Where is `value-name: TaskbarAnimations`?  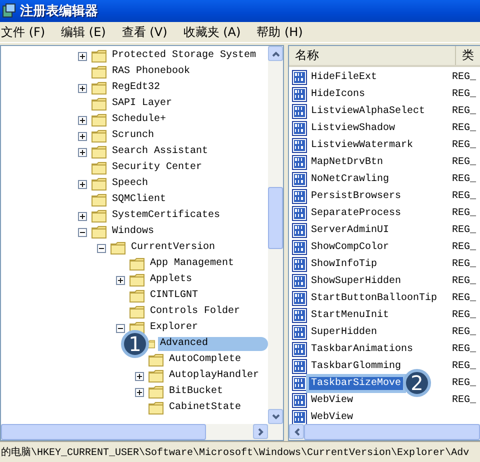 value-name: TaskbarAnimations is located at coordinates (362, 349).